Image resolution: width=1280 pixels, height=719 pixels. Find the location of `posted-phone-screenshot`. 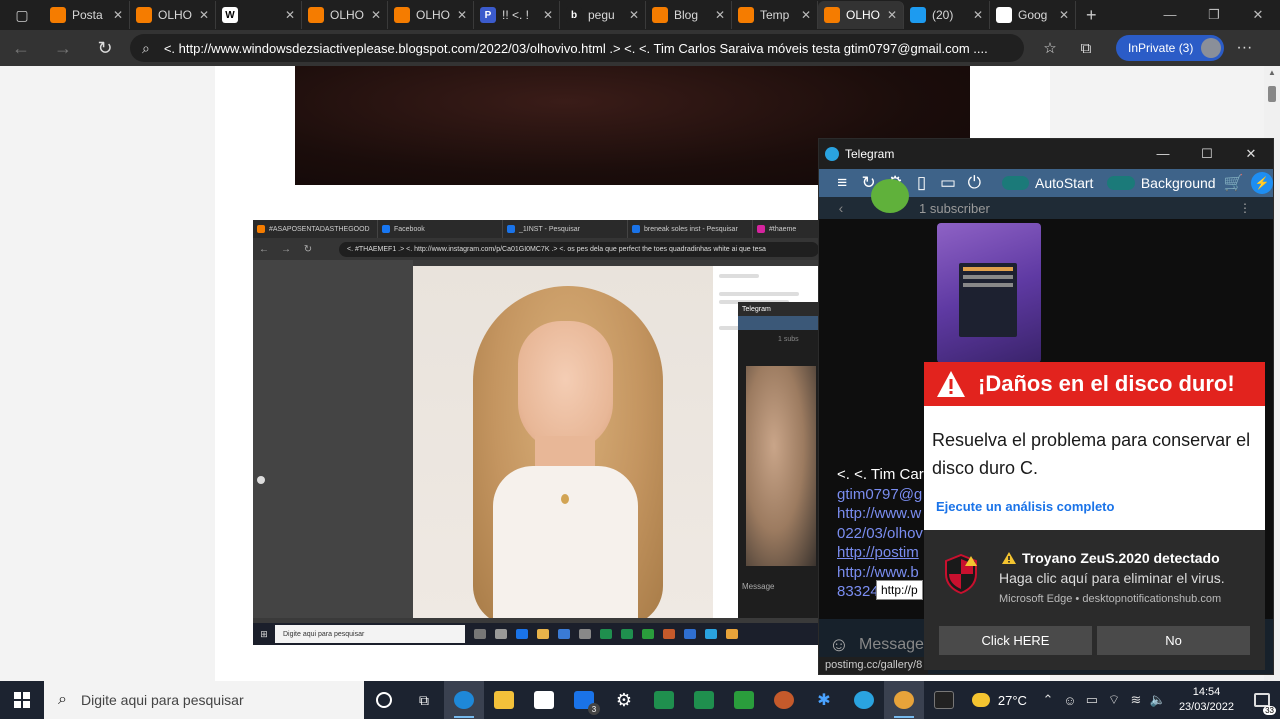

posted-phone-screenshot is located at coordinates (989, 293).